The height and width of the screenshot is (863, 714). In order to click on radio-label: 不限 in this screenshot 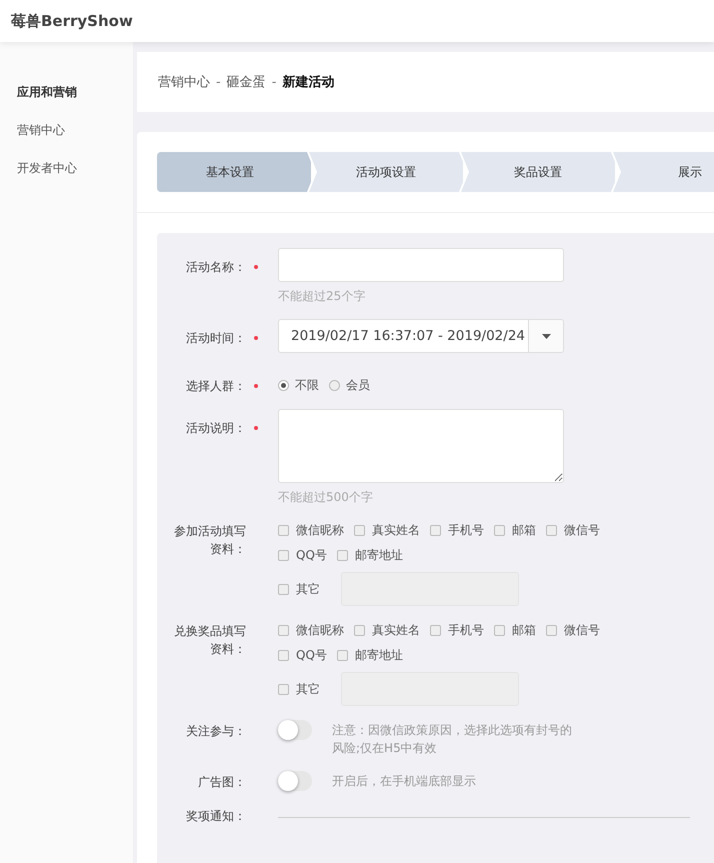, I will do `click(307, 385)`.